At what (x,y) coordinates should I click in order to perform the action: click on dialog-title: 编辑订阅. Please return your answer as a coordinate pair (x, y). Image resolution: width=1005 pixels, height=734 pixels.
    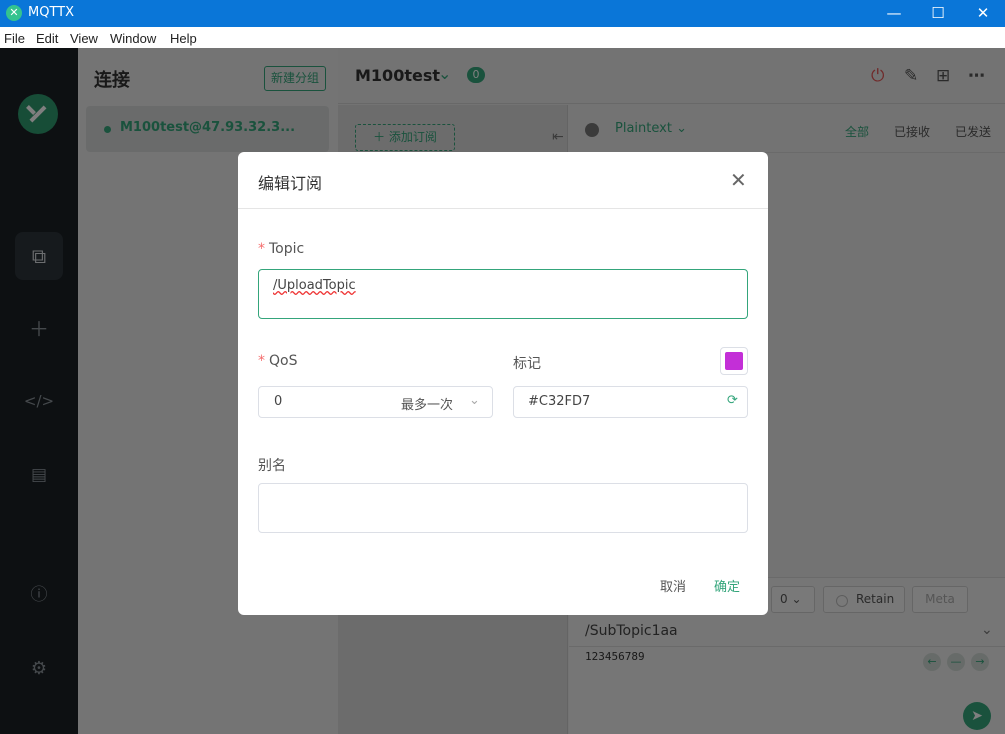
    Looking at the image, I should click on (290, 183).